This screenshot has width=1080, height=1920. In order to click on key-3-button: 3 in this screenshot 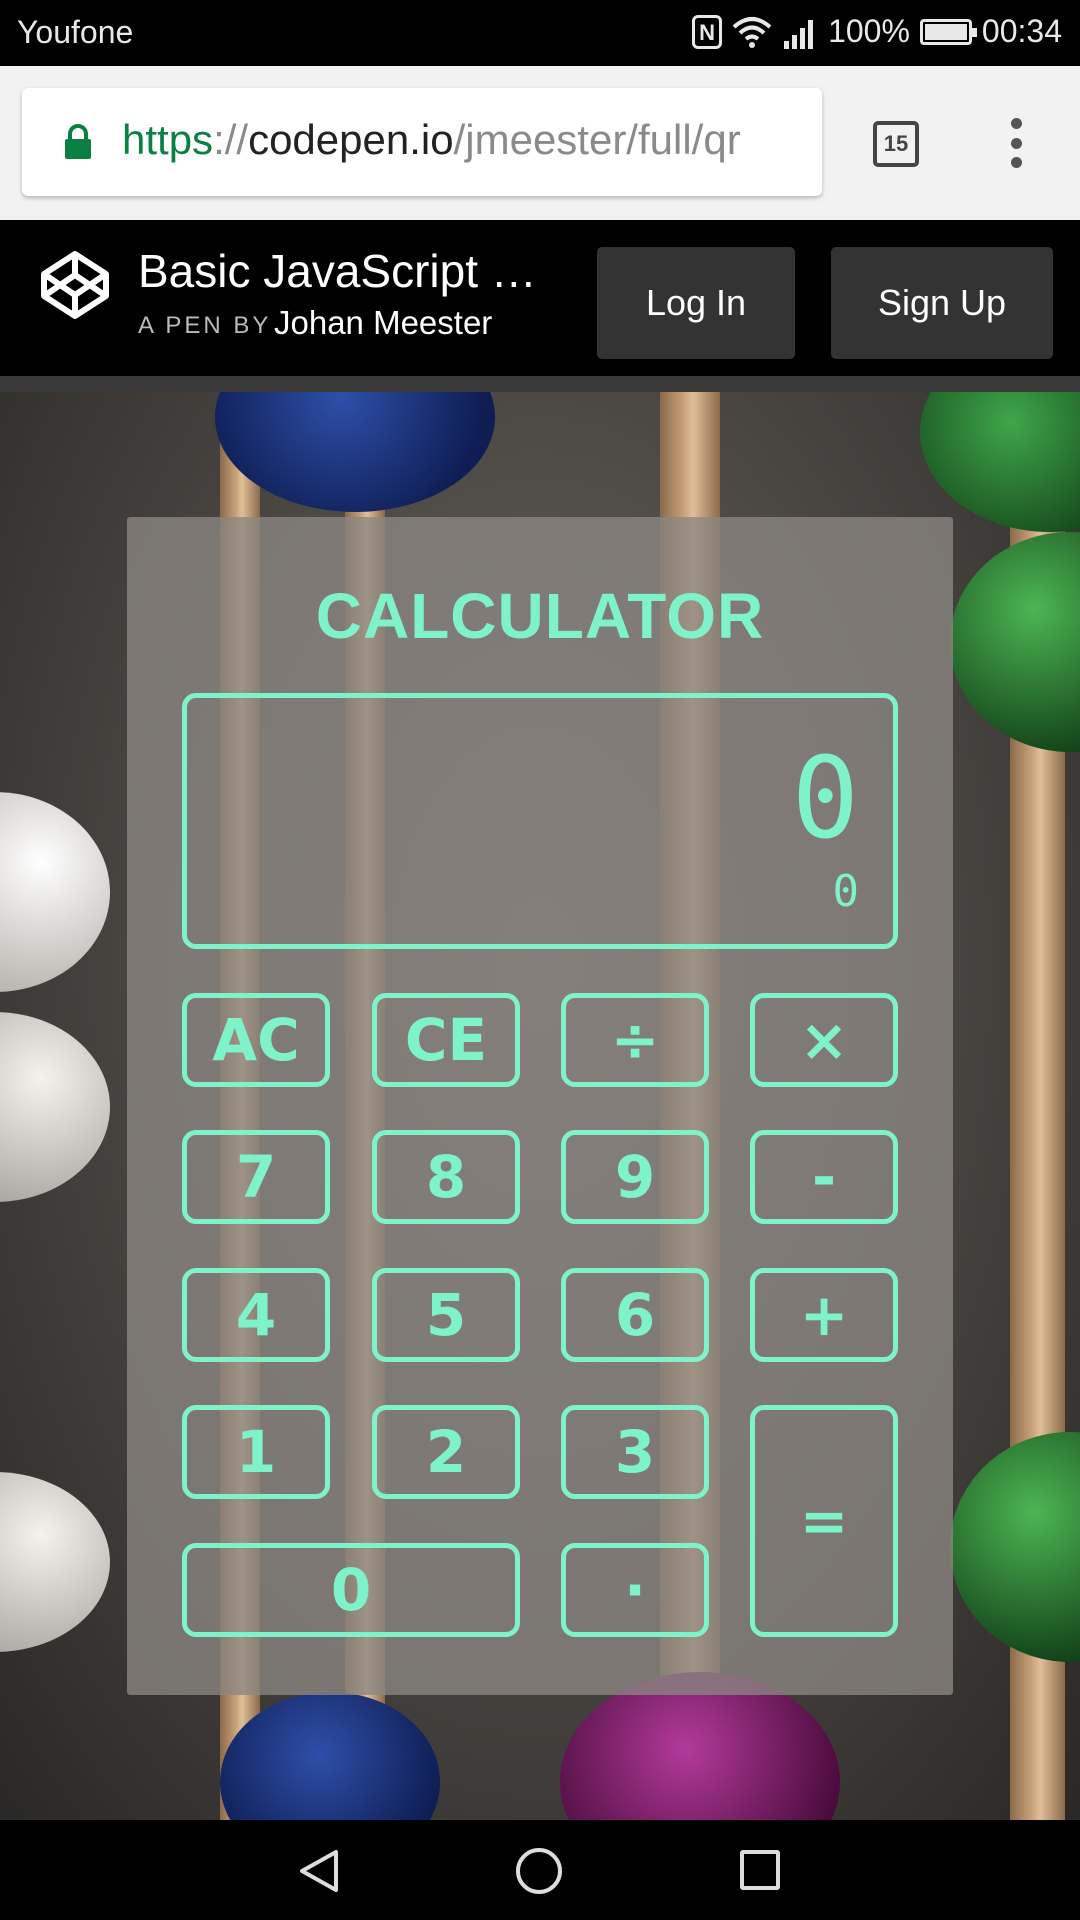, I will do `click(635, 1452)`.